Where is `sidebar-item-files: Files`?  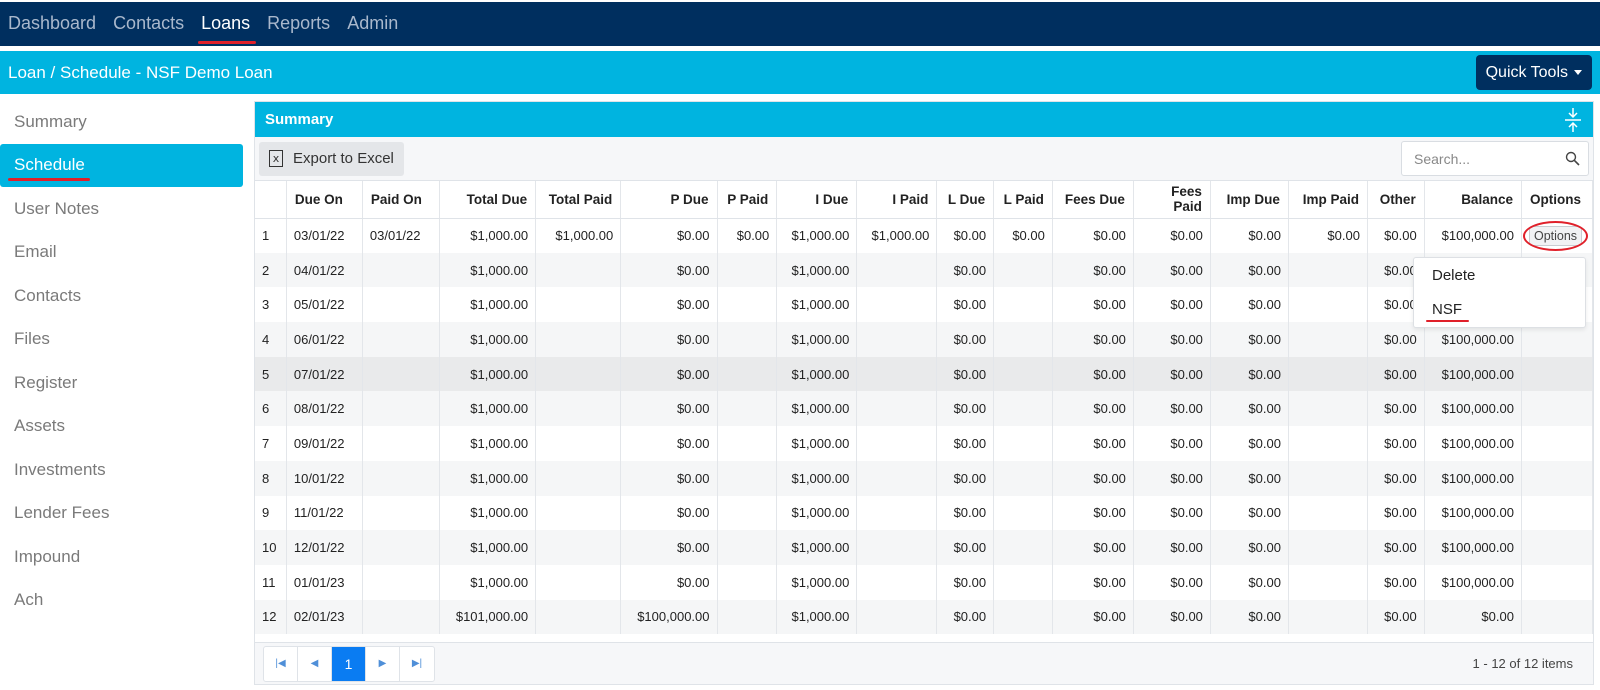 sidebar-item-files: Files is located at coordinates (121, 340).